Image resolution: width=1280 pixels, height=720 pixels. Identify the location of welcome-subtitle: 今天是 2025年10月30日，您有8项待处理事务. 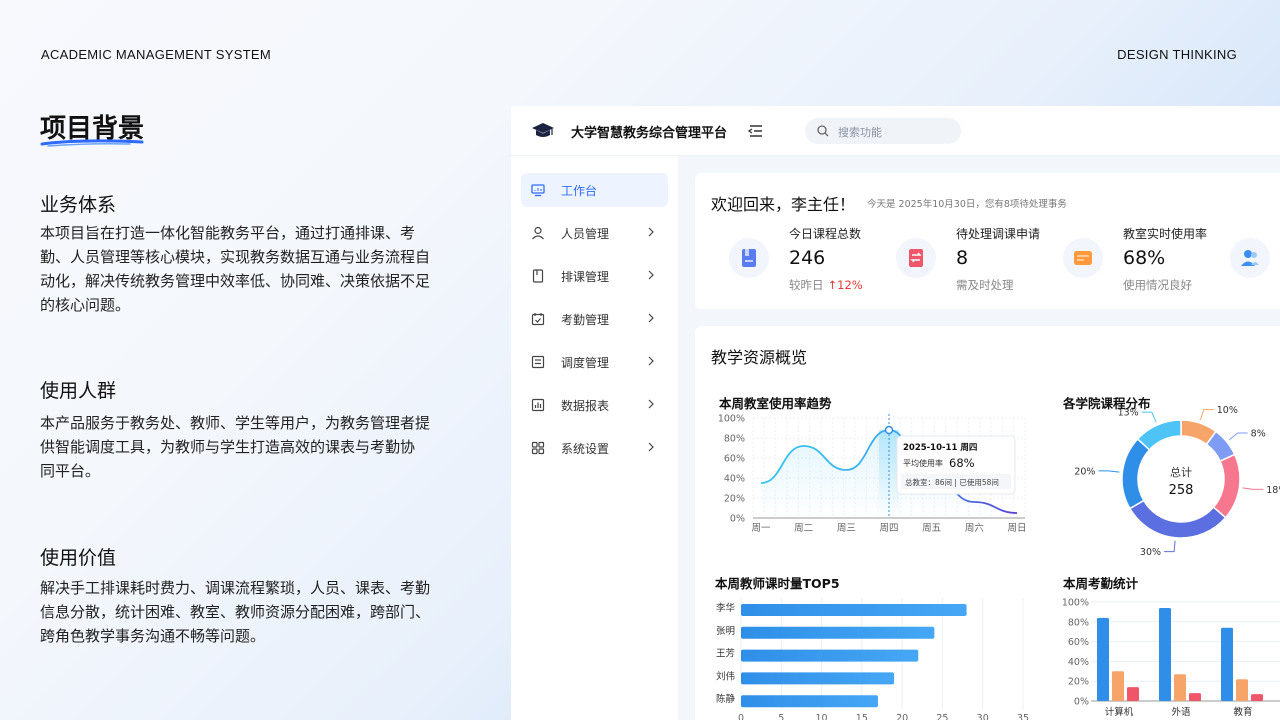
(967, 204).